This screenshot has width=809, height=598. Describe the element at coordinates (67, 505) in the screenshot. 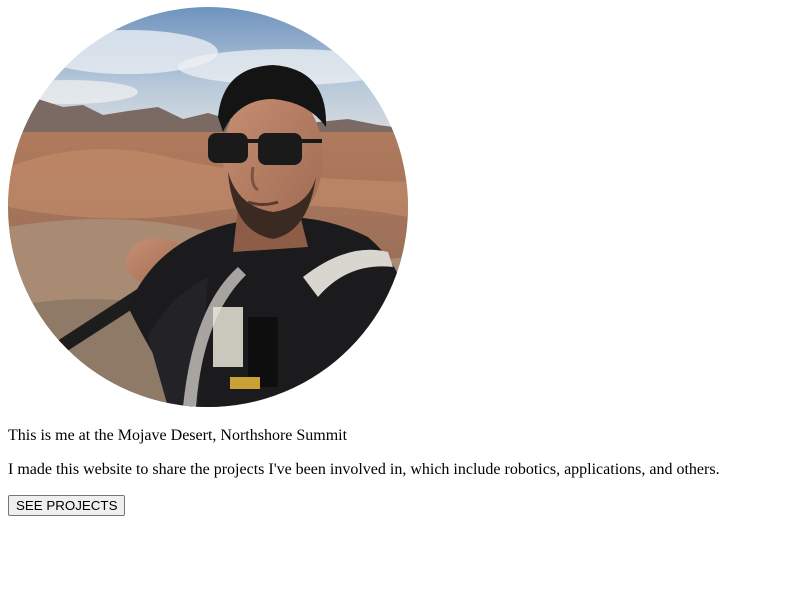

I see `see-projects-button: SEE PROJECTS` at that location.